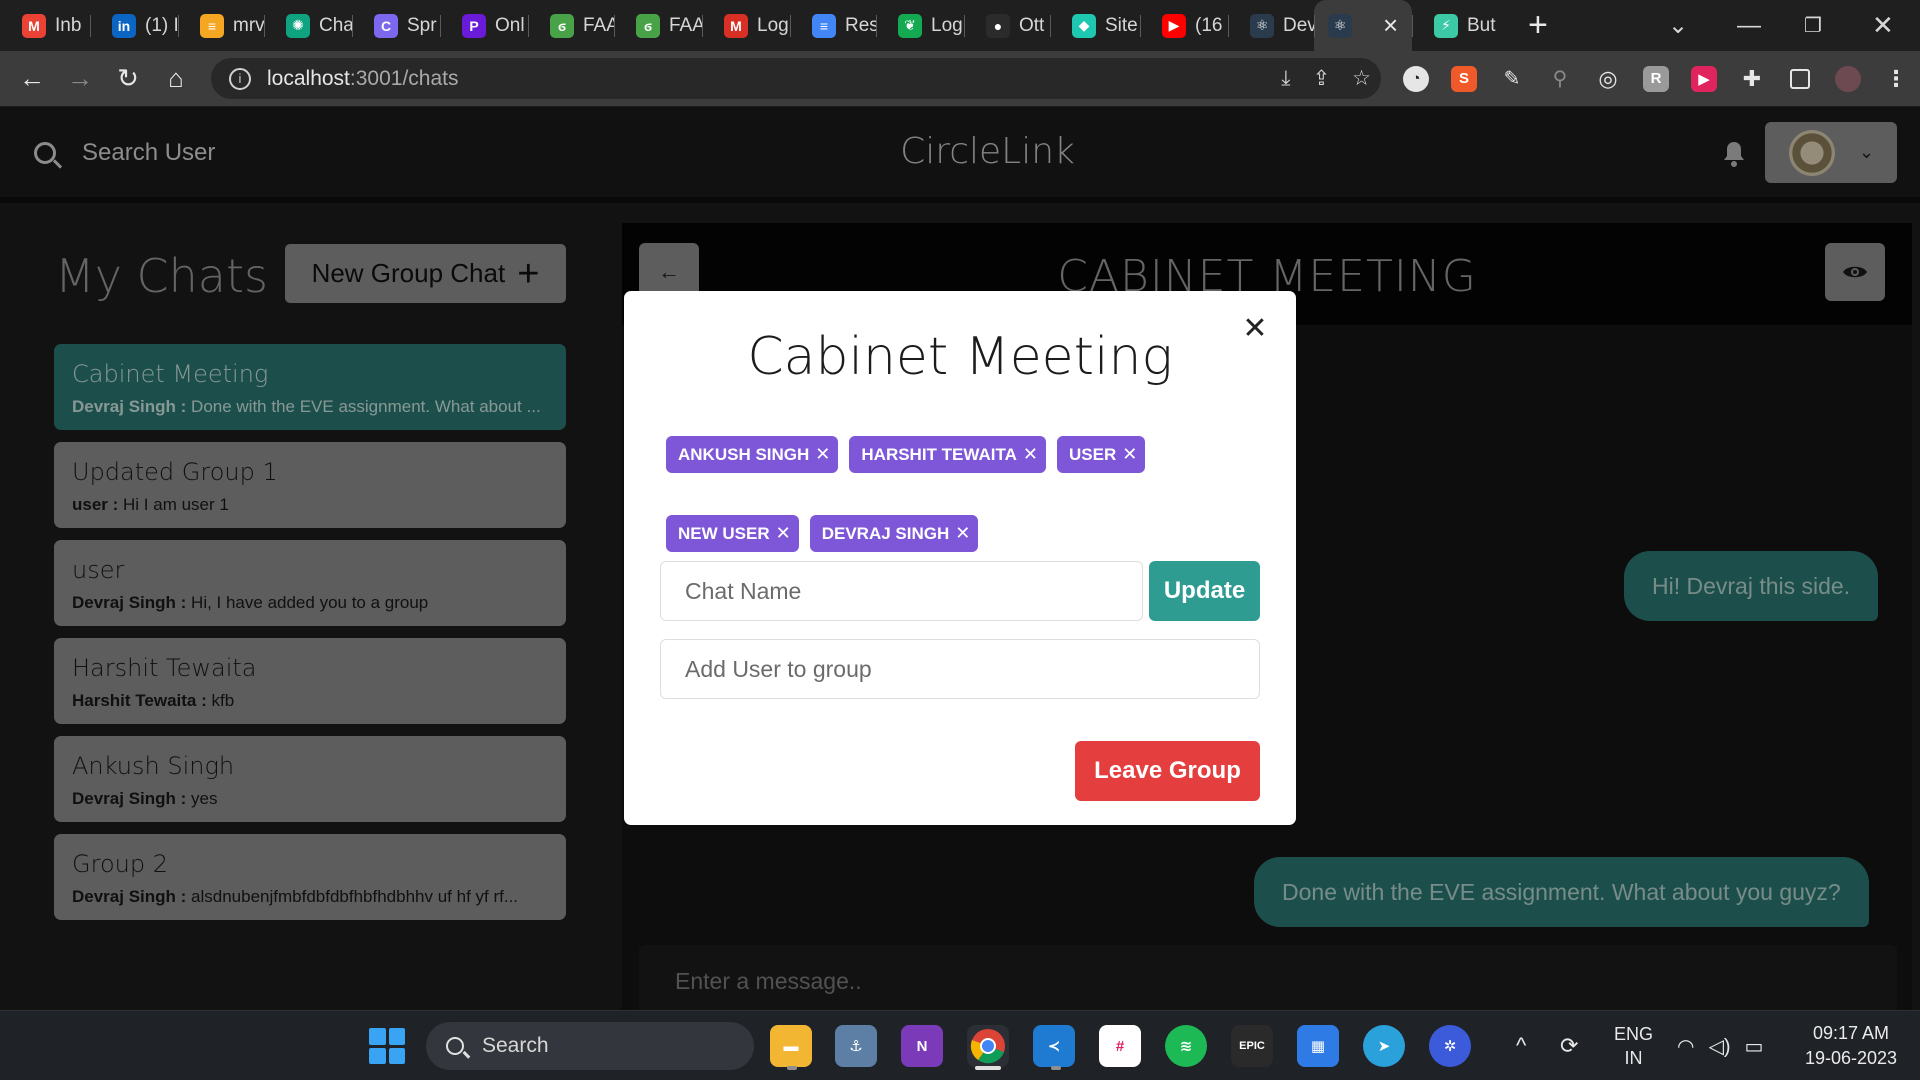 This screenshot has height=1080, width=1920. Describe the element at coordinates (387, 1046) in the screenshot. I see `windows-start-icon` at that location.